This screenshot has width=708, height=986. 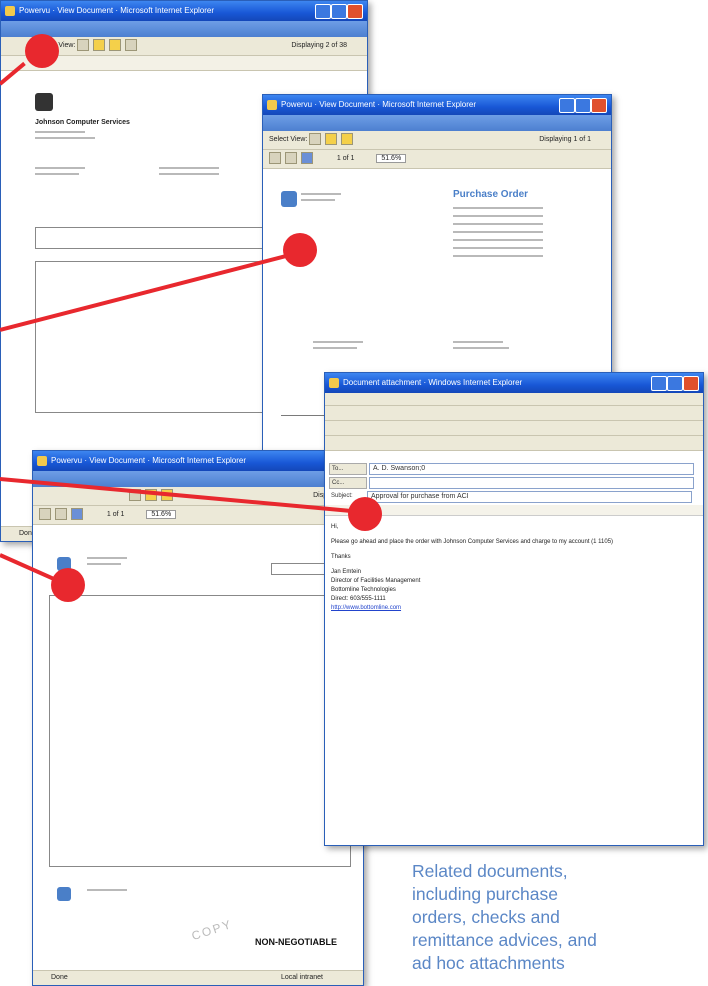 I want to click on cc-field, so click(x=531, y=483).